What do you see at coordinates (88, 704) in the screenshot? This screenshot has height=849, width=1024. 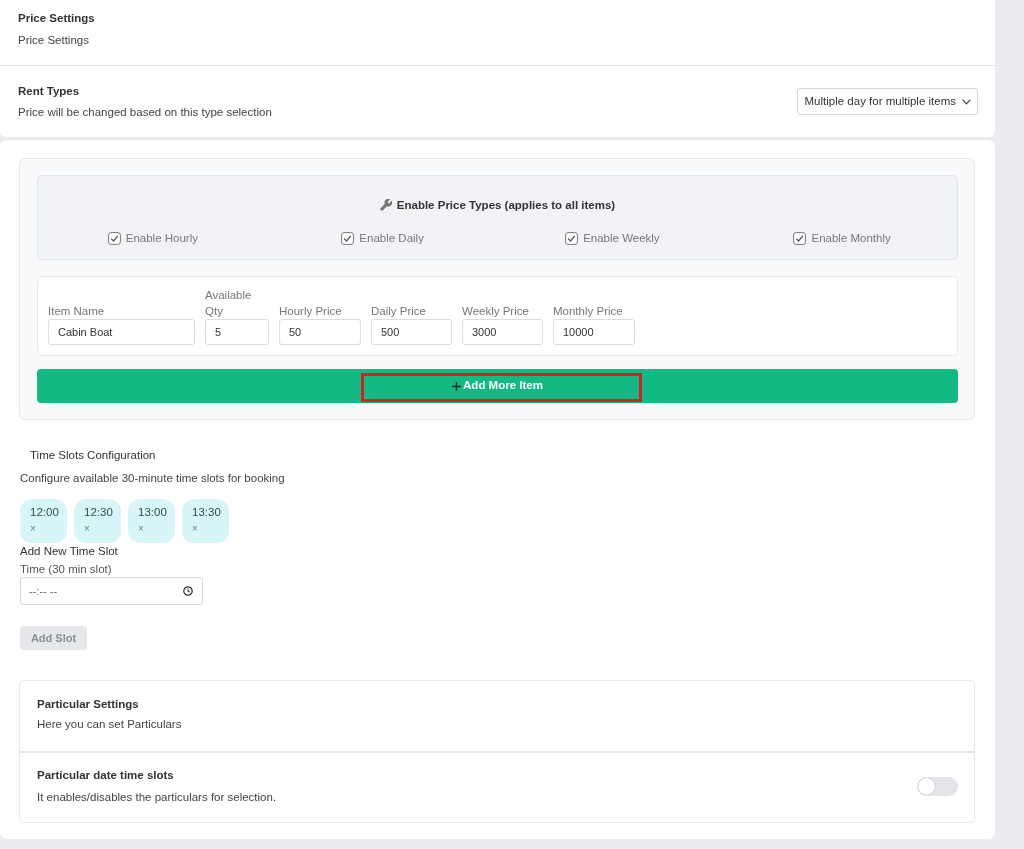 I see `section-title: Particular Settings` at bounding box center [88, 704].